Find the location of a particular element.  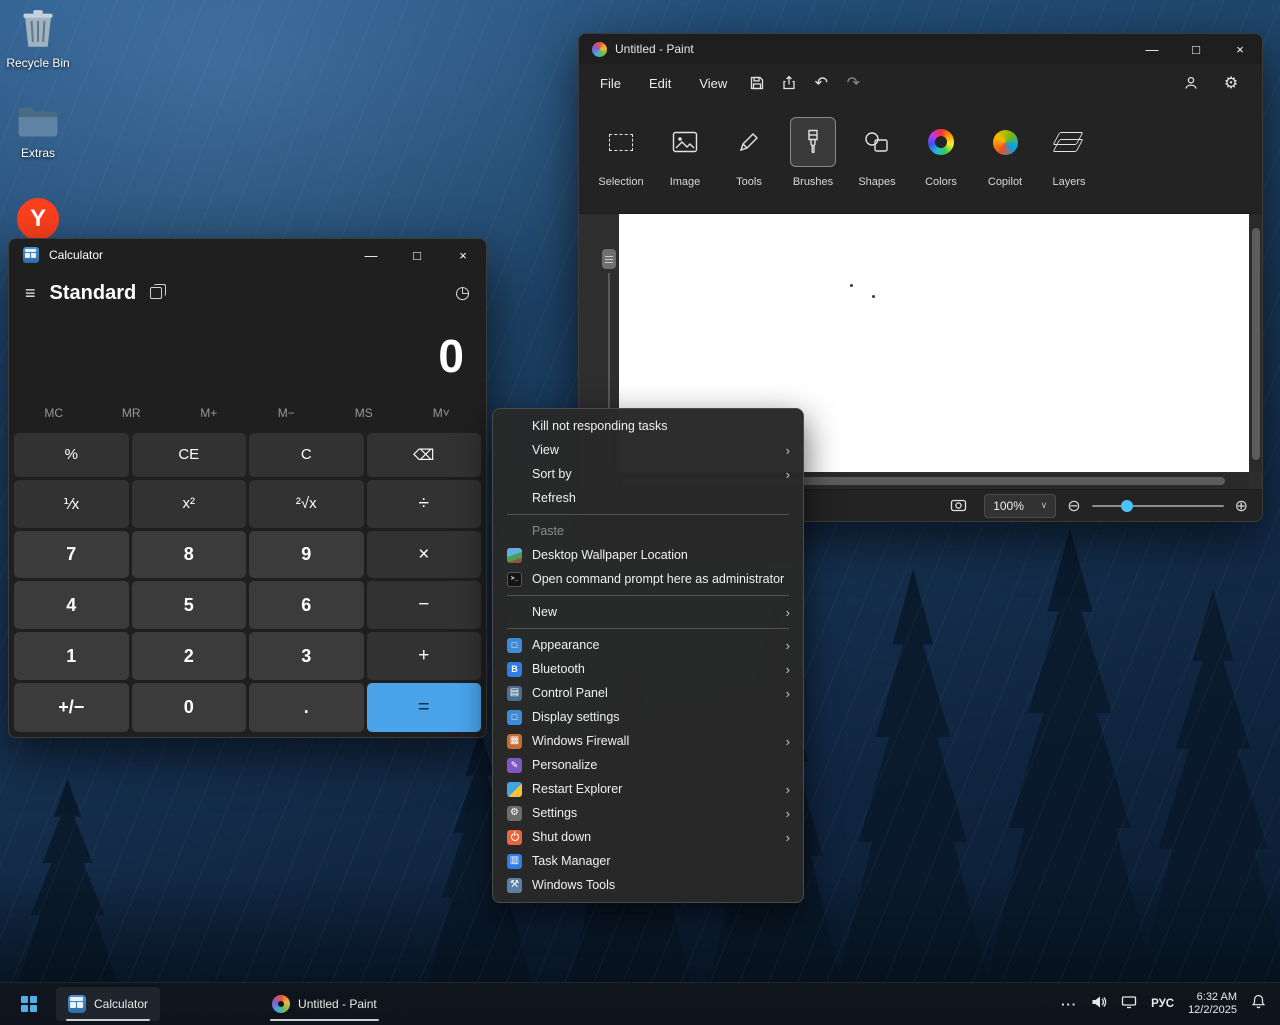

digit-1-key: 1 is located at coordinates (71, 656).